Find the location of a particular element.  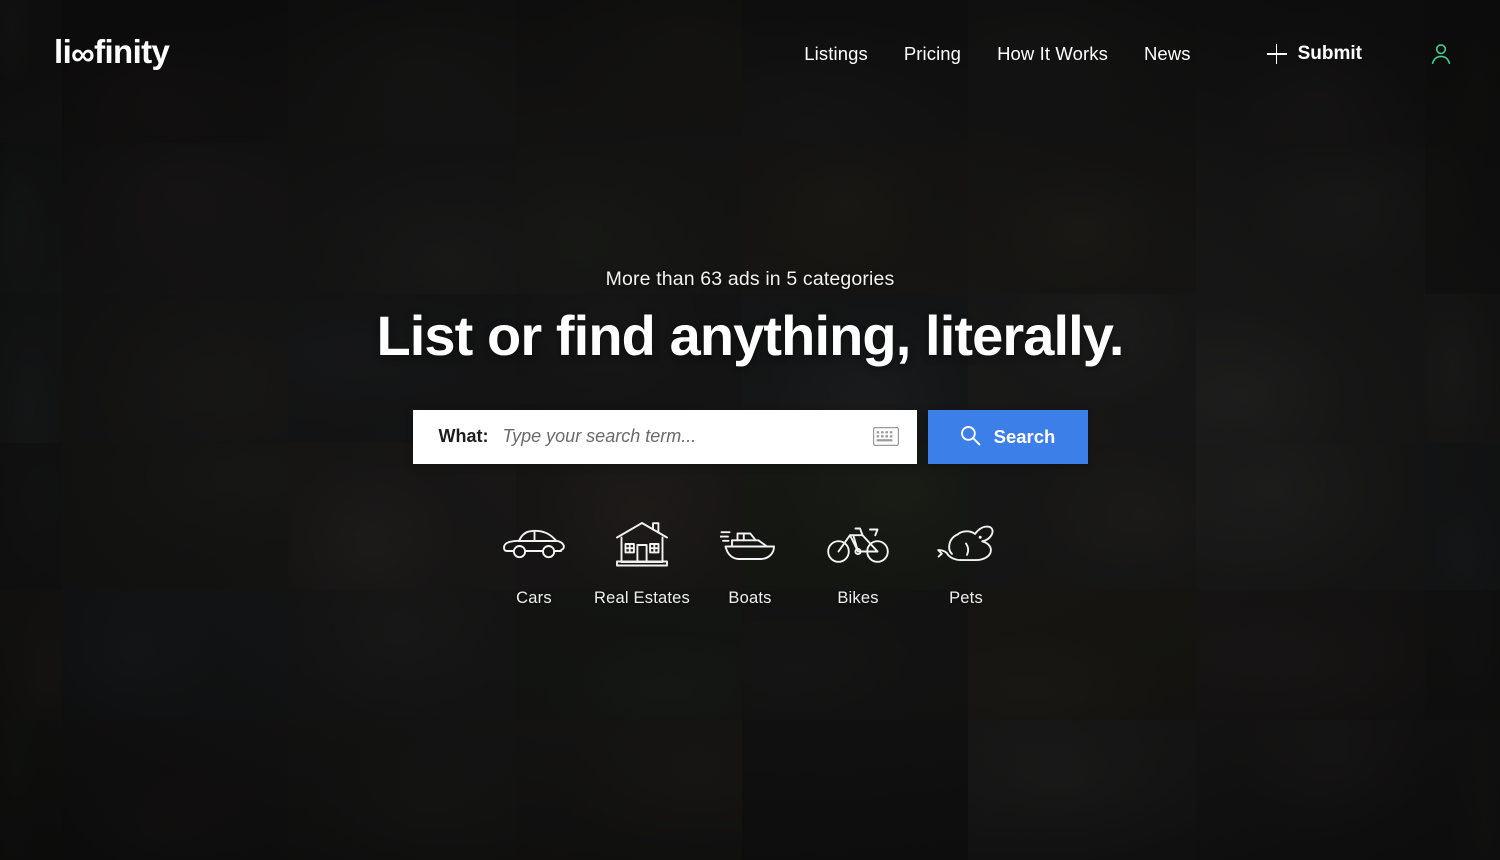

category-cars: Cars is located at coordinates (534, 562).